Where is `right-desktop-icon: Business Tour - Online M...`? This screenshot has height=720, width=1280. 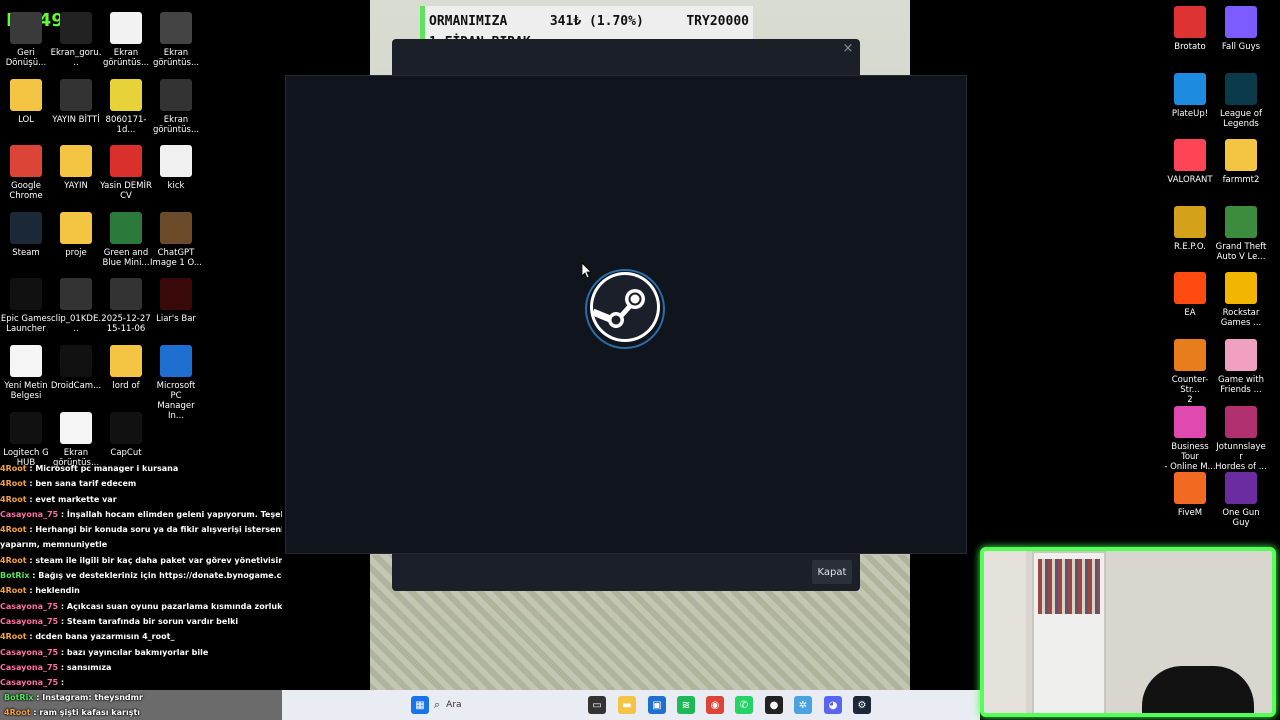
right-desktop-icon: Business Tour - Online M... is located at coordinates (1190, 438).